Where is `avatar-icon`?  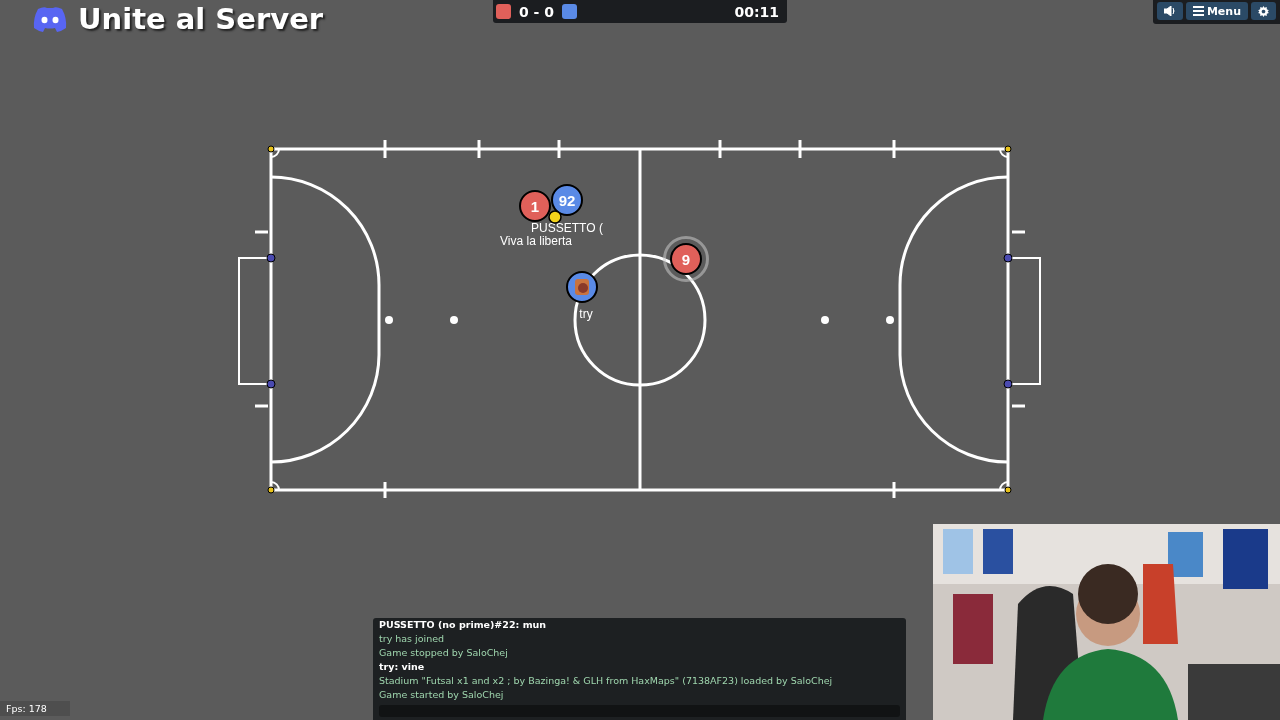 avatar-icon is located at coordinates (582, 287).